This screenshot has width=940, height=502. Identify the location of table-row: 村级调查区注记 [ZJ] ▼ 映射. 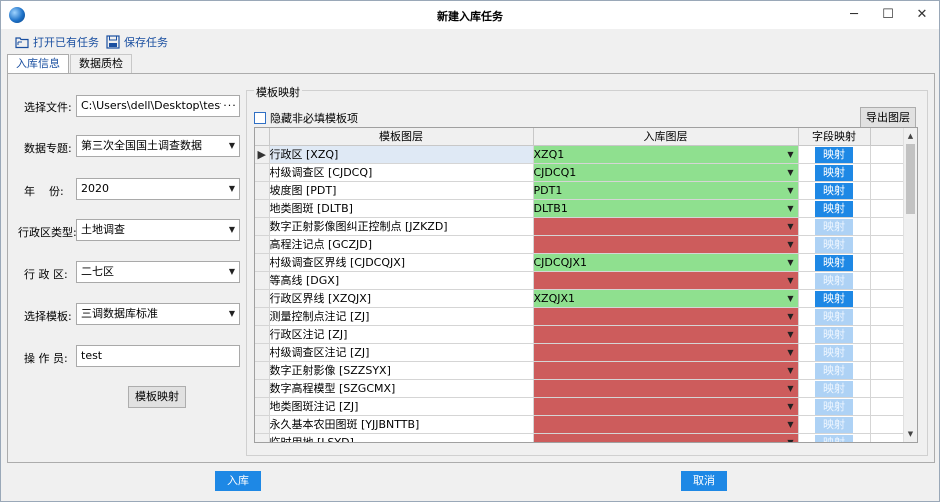
(579, 352).